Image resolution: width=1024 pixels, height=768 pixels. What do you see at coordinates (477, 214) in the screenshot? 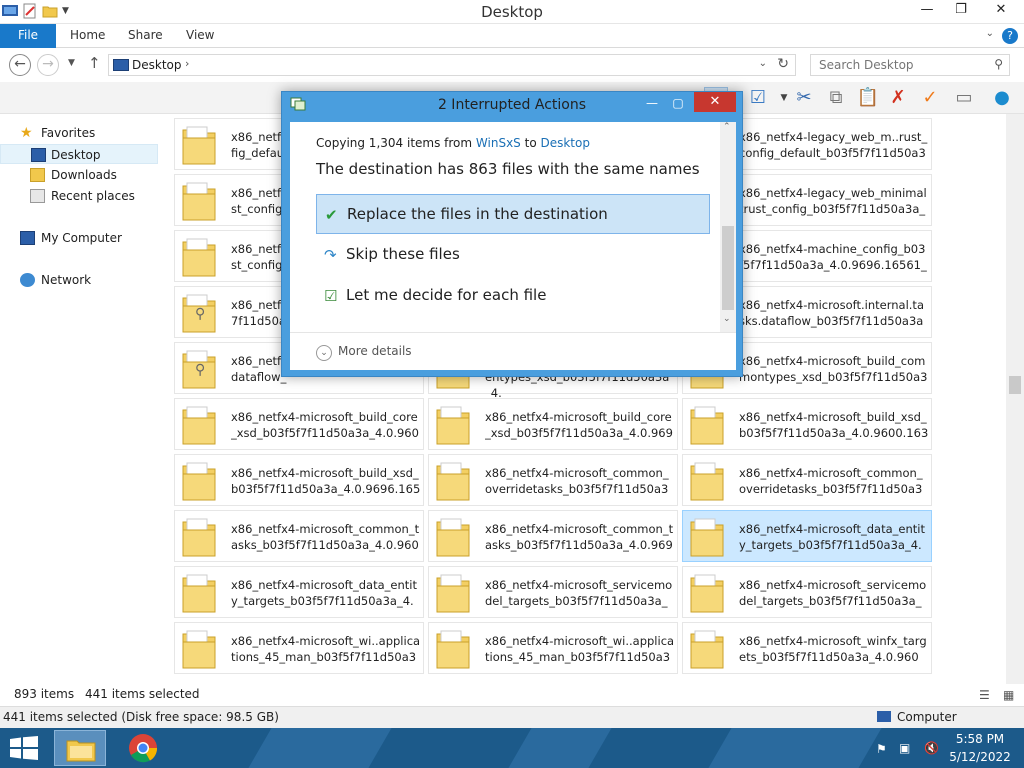
I see `replace-files-label: Replace the files in the destination` at bounding box center [477, 214].